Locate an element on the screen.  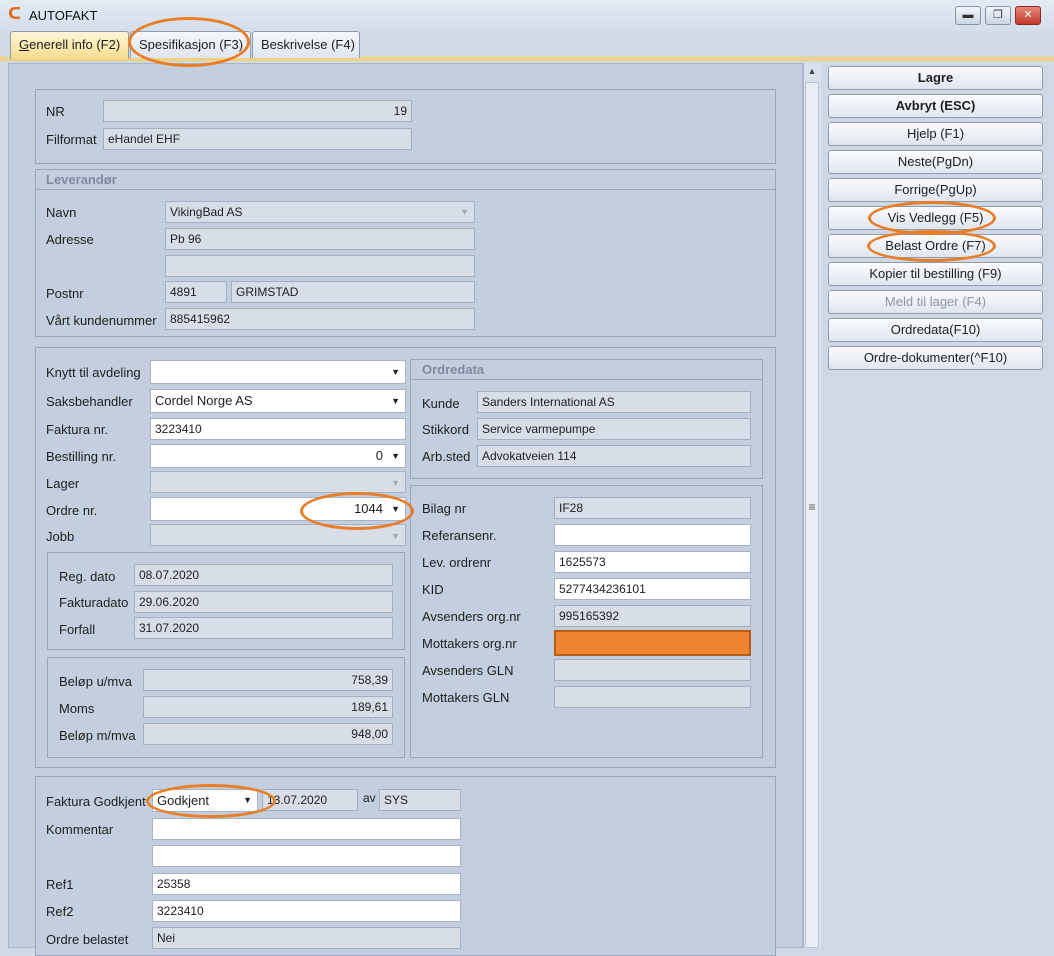
ordrenr-dropdown: 1044 ▼ is located at coordinates (278, 509).